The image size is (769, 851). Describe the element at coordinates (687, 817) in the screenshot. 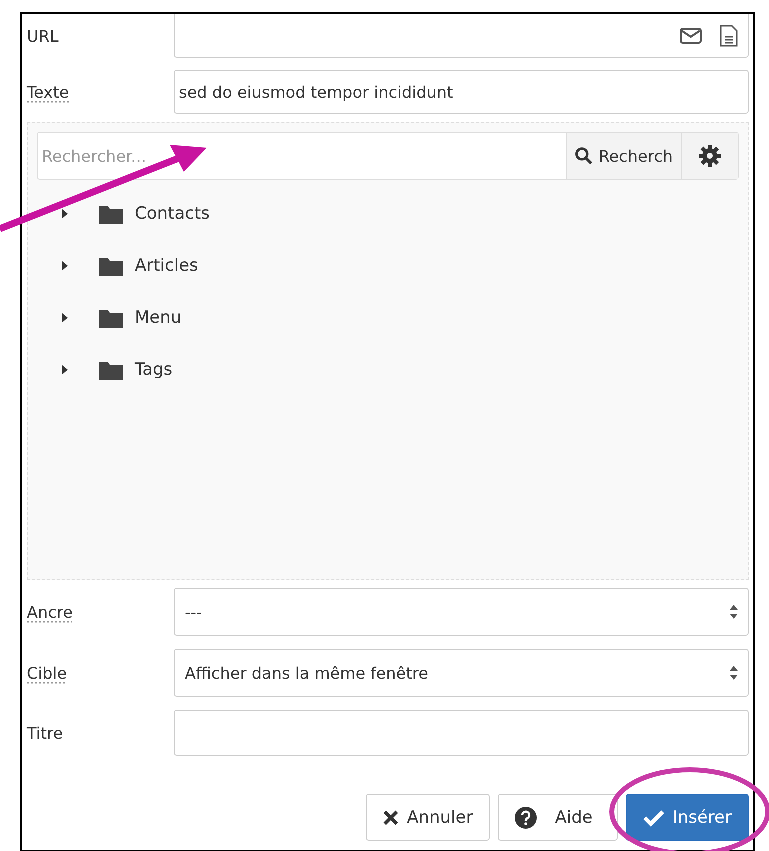

I see `insert-button: Insérer` at that location.